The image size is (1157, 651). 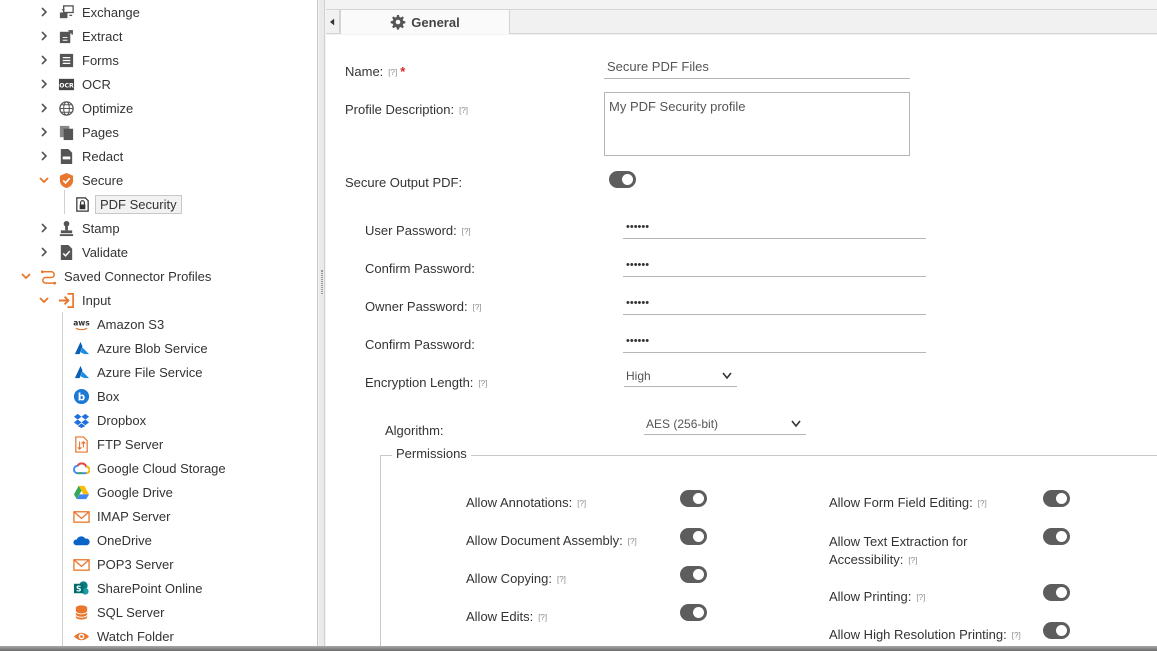 What do you see at coordinates (81, 612) in the screenshot?
I see `database-icon` at bounding box center [81, 612].